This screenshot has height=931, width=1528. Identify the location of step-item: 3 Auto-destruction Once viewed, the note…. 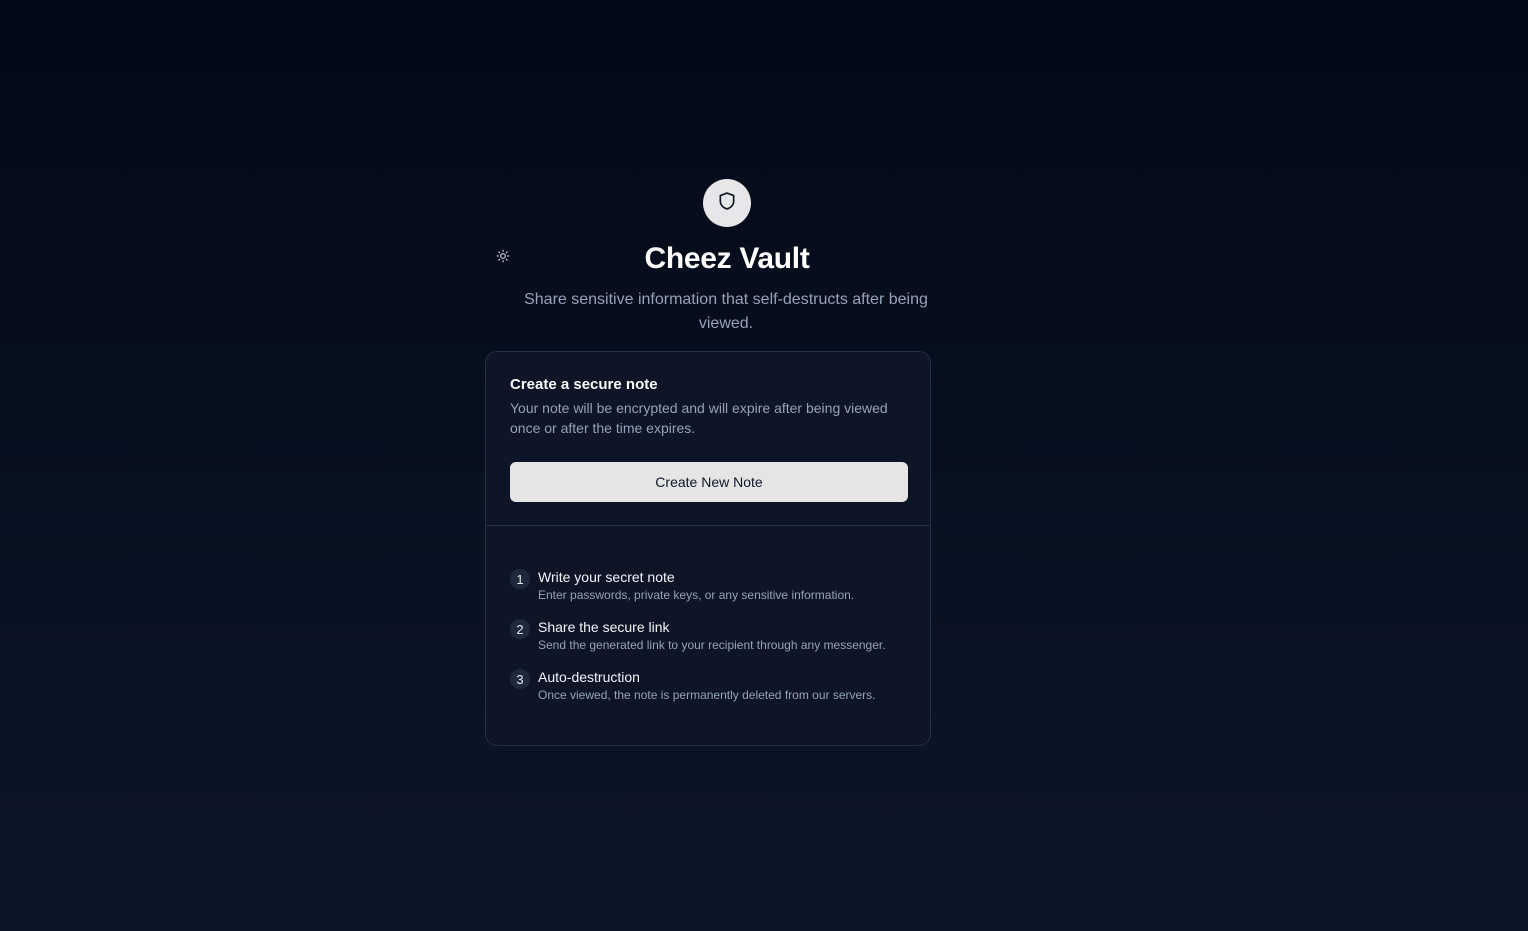
(708, 686).